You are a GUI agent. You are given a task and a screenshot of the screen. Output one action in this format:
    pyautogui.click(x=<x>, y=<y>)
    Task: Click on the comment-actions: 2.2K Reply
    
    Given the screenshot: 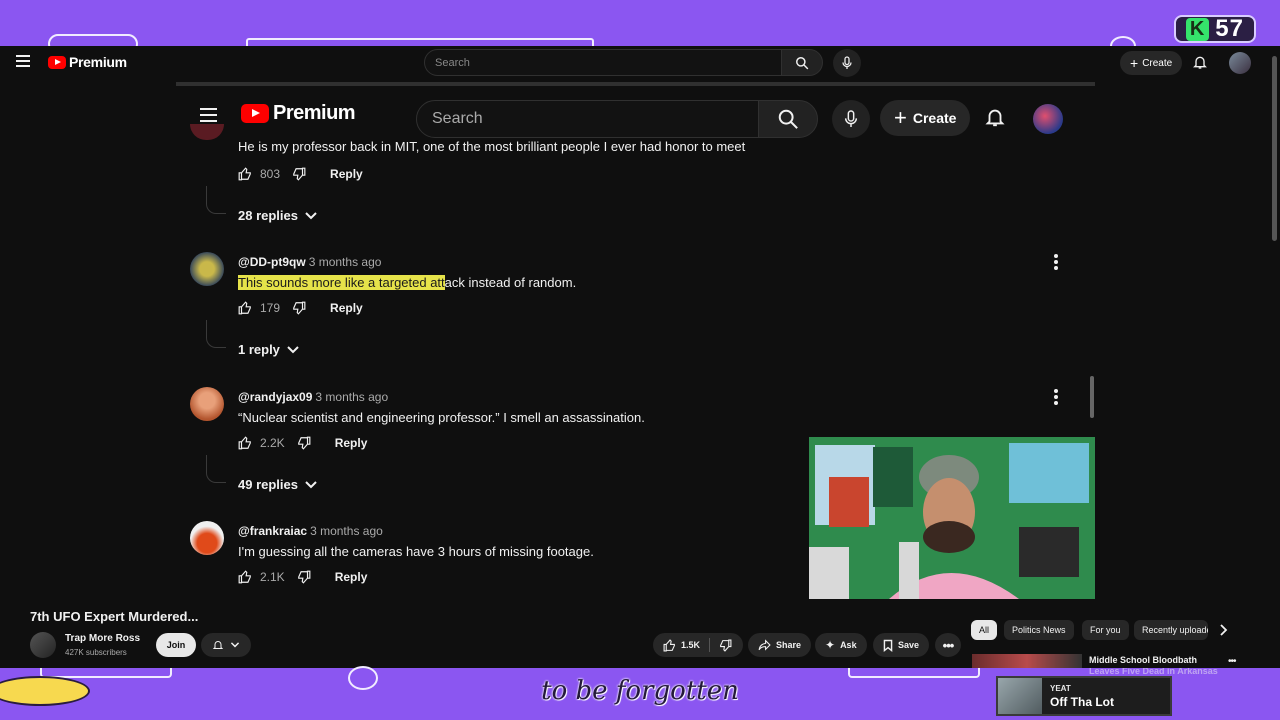 What is the action you would take?
    pyautogui.click(x=302, y=443)
    